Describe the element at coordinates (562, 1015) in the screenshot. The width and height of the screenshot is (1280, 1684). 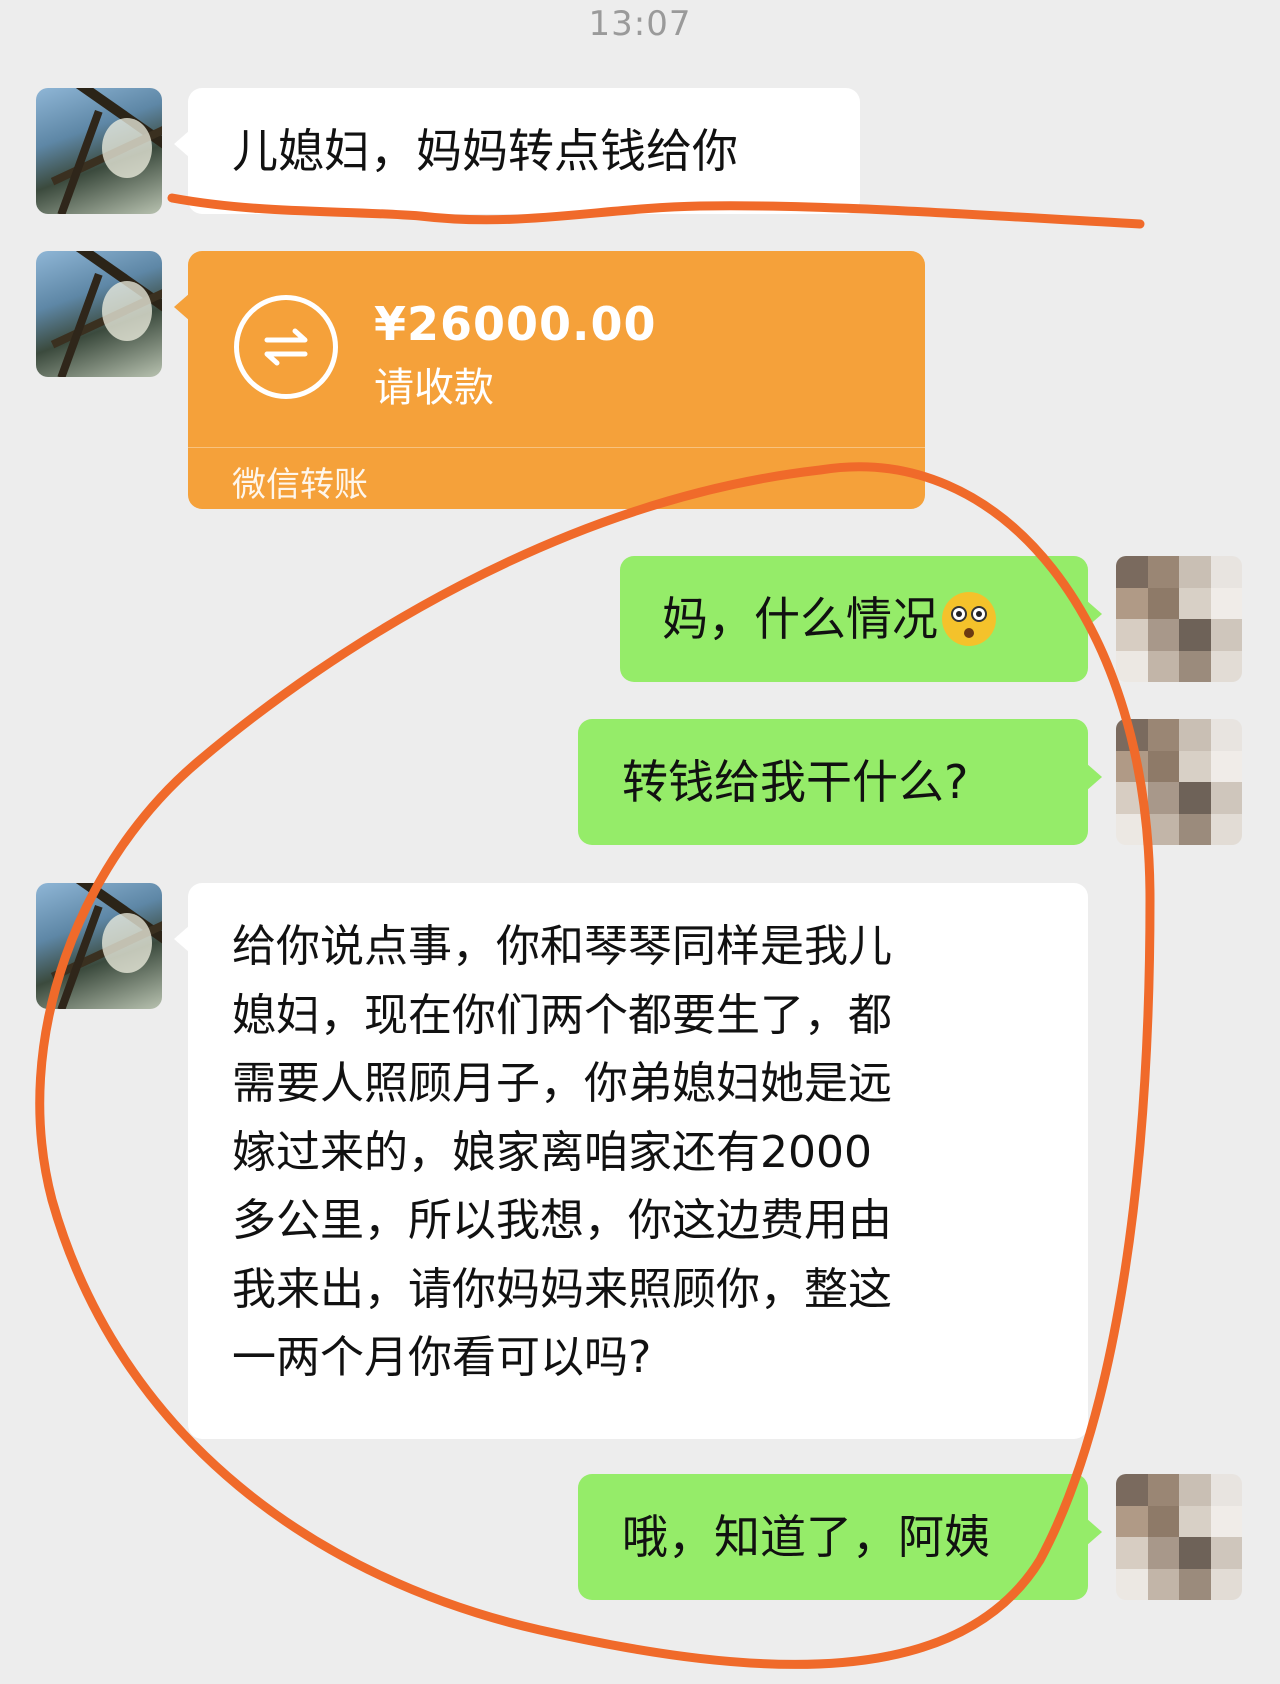
I see `message-line: 媳妇，现在你们两个都要生了，都` at that location.